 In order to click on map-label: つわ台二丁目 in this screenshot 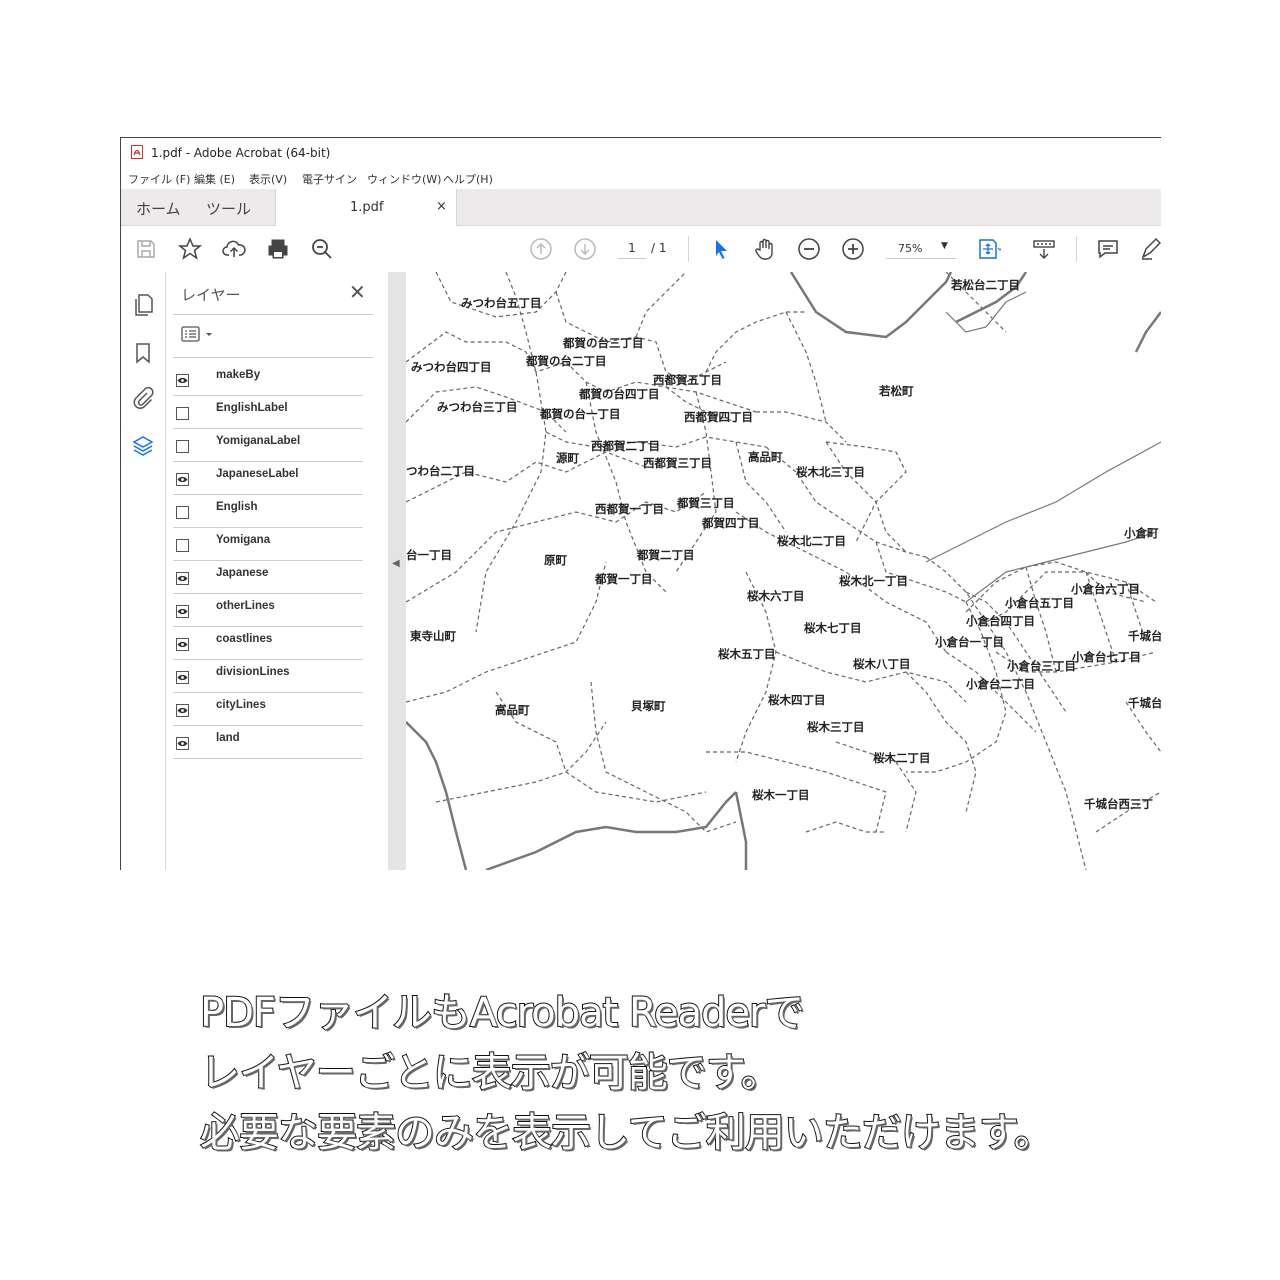, I will do `click(440, 472)`.